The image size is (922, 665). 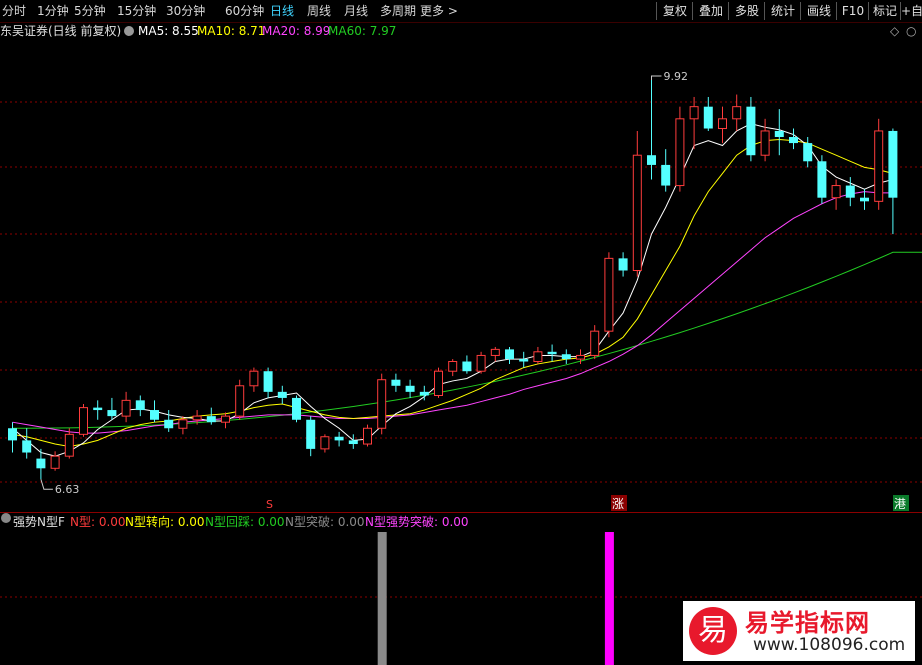 I want to click on watermark: 易 易学指标网 www.108096.com, so click(x=799, y=631).